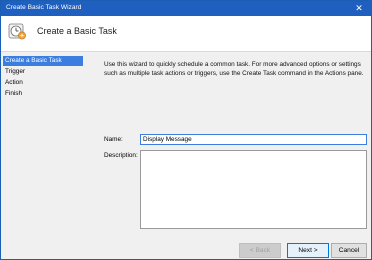 Image resolution: width=372 pixels, height=260 pixels. I want to click on task-scheduler-icon, so click(17, 31).